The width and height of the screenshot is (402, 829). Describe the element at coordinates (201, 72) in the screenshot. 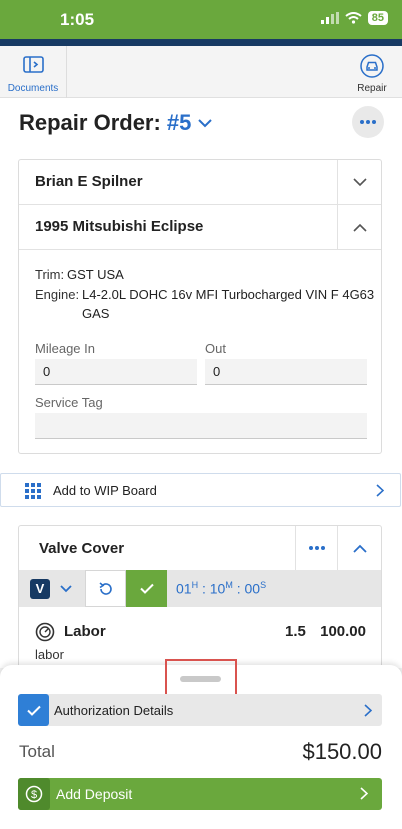

I see `toolbar: Documents Repair` at that location.